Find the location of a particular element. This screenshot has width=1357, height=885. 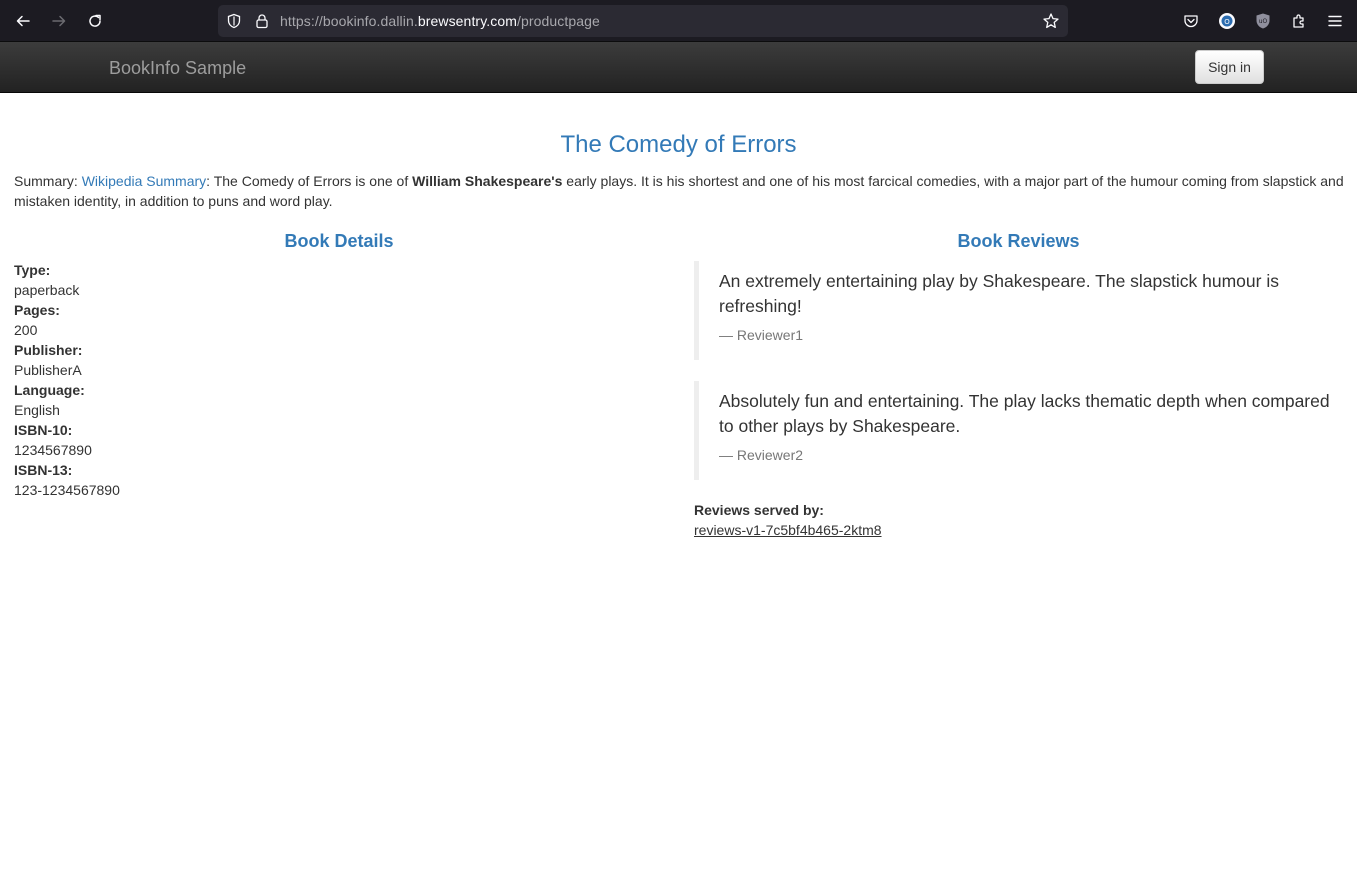

url-prefix: https://bookinfo.dallin. is located at coordinates (349, 21).